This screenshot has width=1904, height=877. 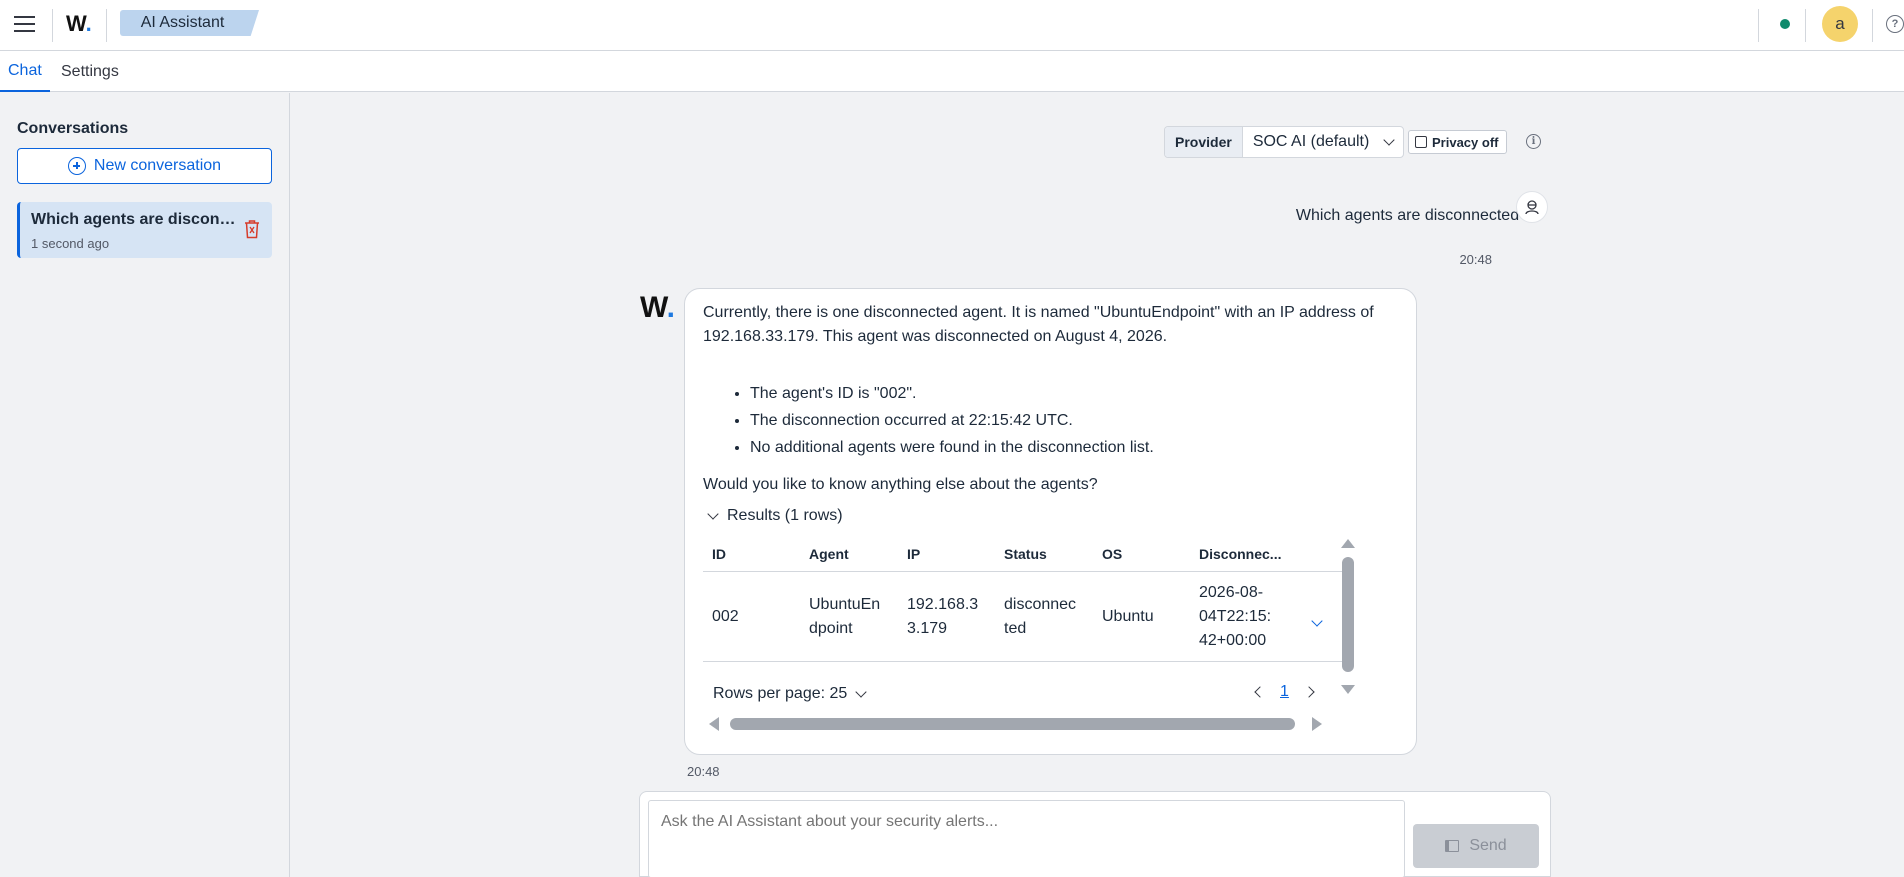 I want to click on pagination: 1, so click(x=1284, y=692).